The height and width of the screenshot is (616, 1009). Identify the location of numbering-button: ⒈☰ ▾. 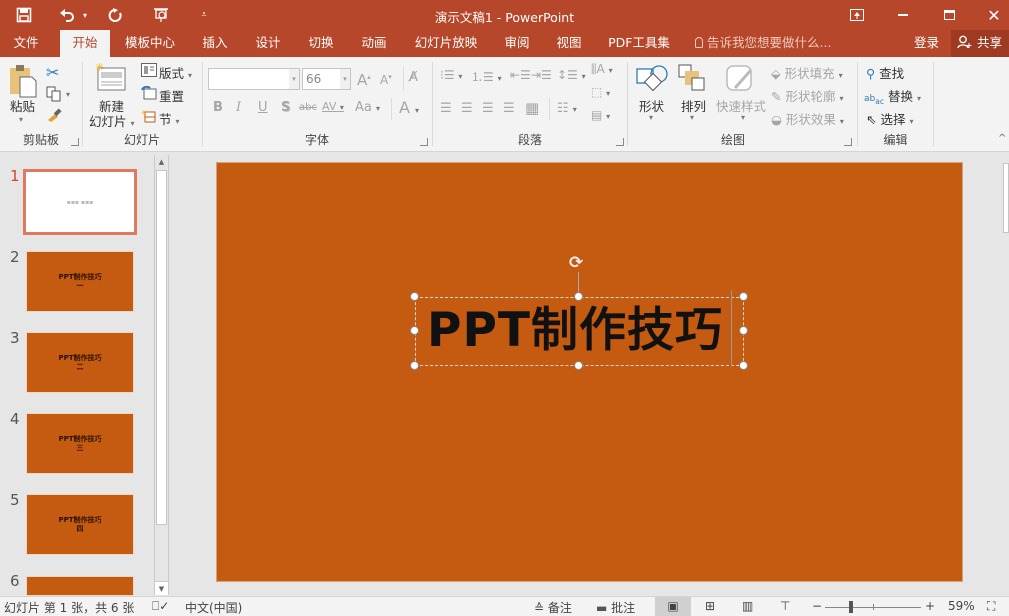
(486, 76).